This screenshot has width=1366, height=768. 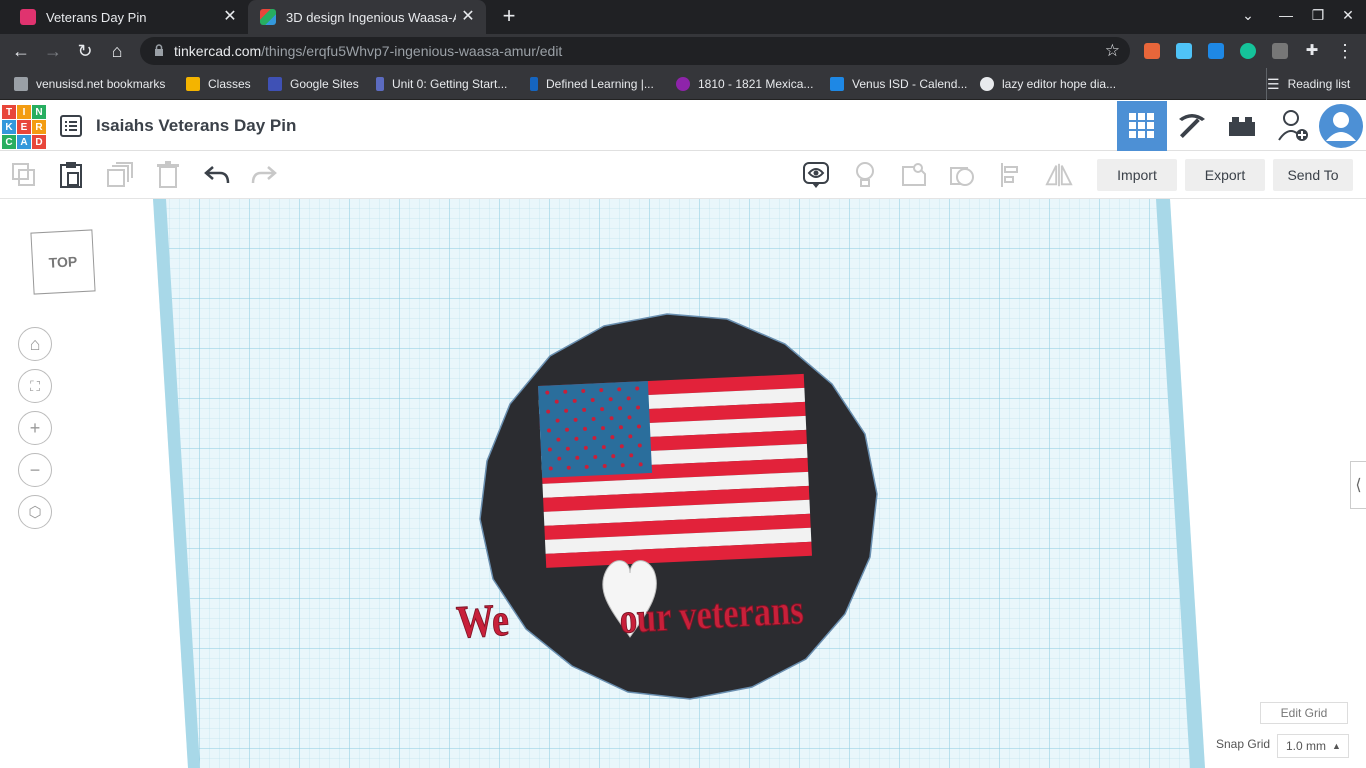 What do you see at coordinates (1312, 51) in the screenshot?
I see `extensions-puzzle-icon: ✚` at bounding box center [1312, 51].